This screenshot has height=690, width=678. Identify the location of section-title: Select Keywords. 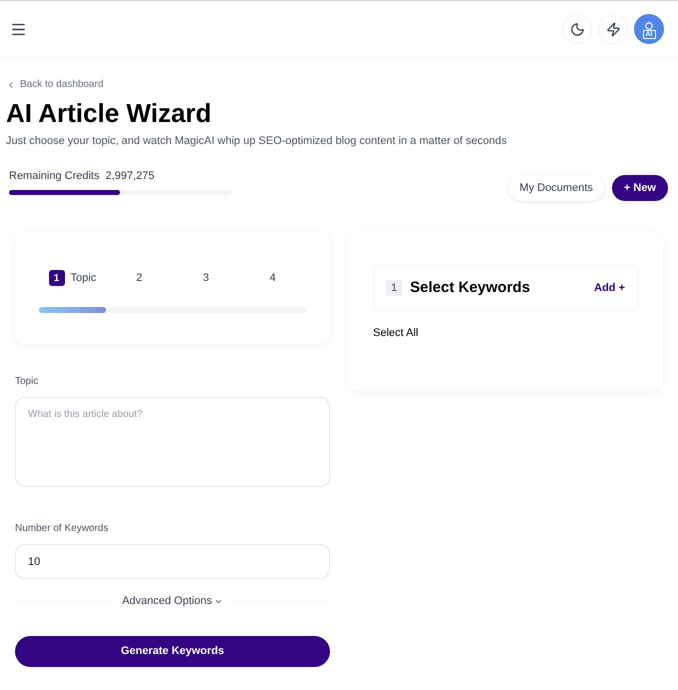
(471, 288).